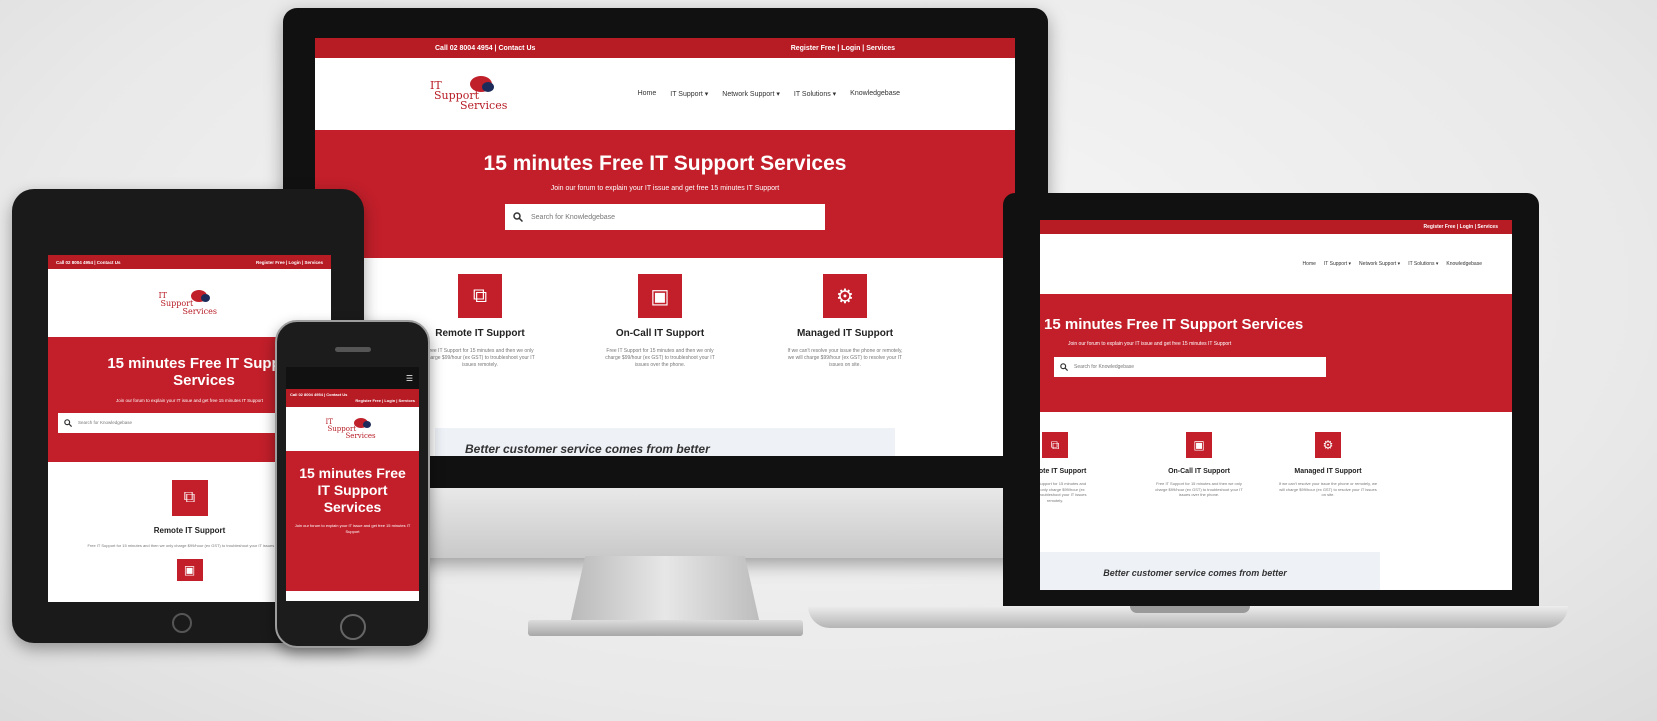 The height and width of the screenshot is (721, 1657). Describe the element at coordinates (353, 349) in the screenshot. I see `phone-speaker` at that location.